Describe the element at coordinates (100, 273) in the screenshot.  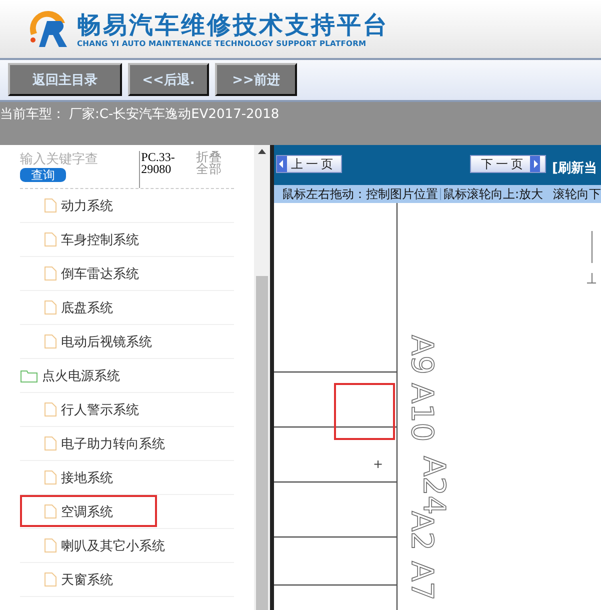
I see `tree-item: 倒车雷达系统` at that location.